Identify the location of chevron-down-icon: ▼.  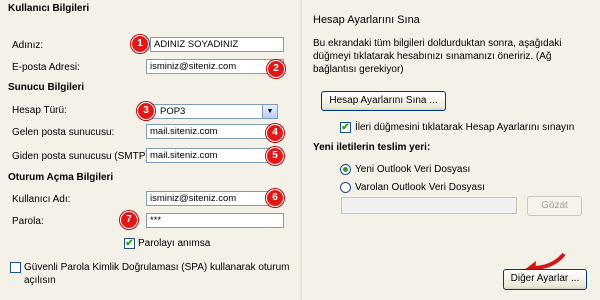
(269, 111).